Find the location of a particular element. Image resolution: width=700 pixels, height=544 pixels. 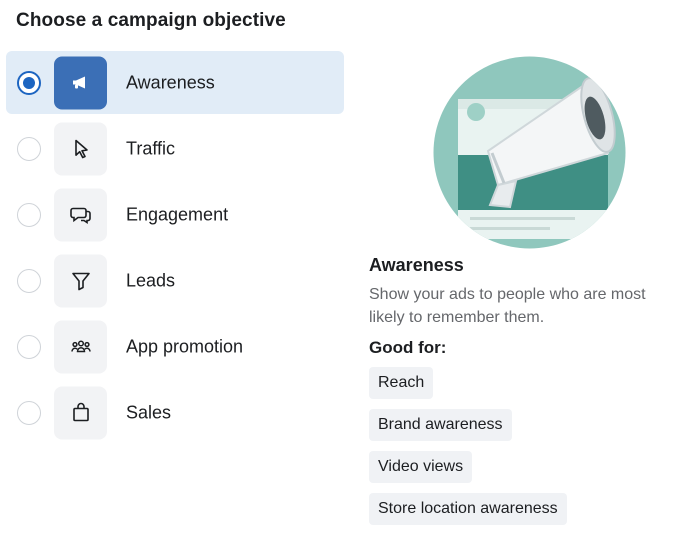

shopping-bag-icon is located at coordinates (80, 412).